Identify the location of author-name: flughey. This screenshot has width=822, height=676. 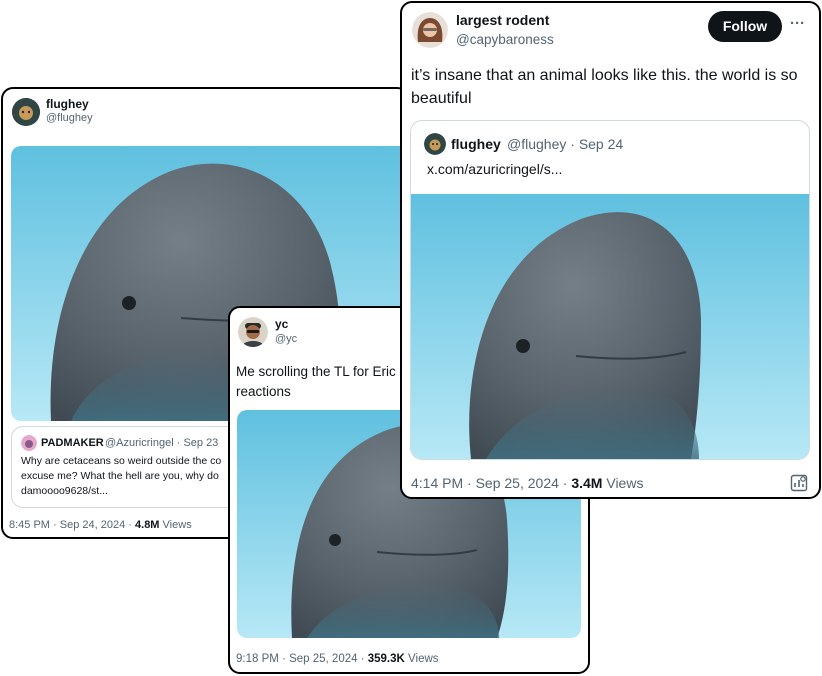
(67, 104).